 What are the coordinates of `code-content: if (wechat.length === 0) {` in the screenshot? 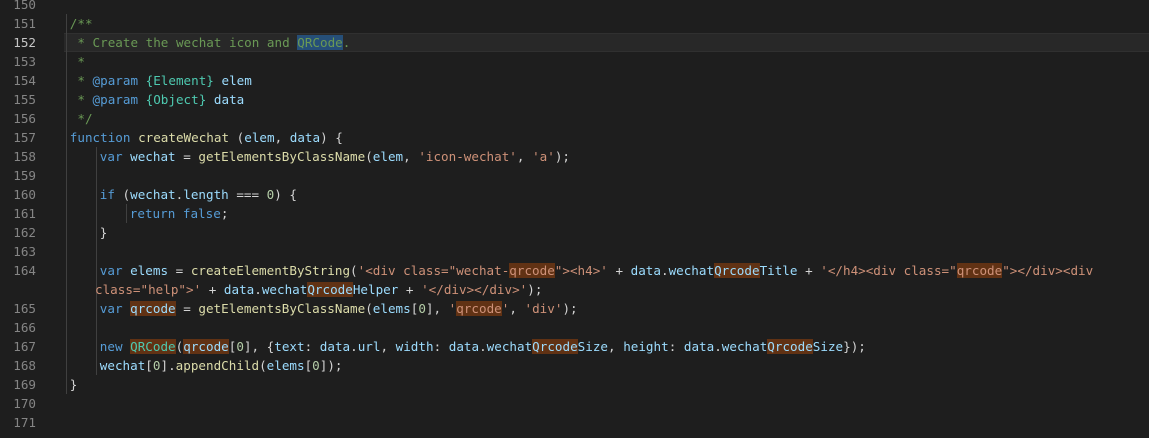 It's located at (198, 194).